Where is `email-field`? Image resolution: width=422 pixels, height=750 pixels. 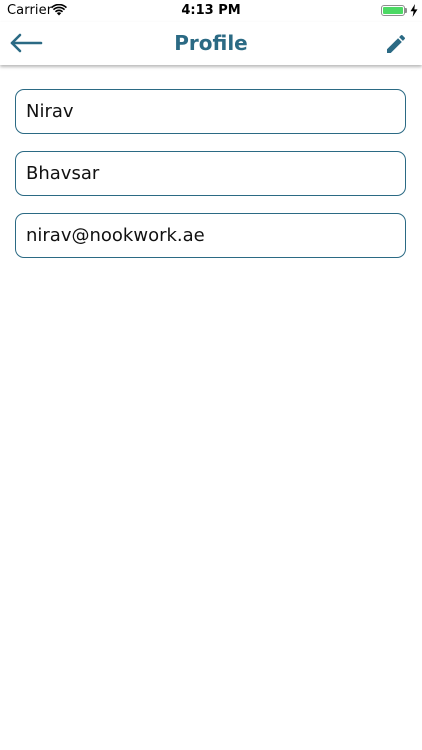 email-field is located at coordinates (210, 235).